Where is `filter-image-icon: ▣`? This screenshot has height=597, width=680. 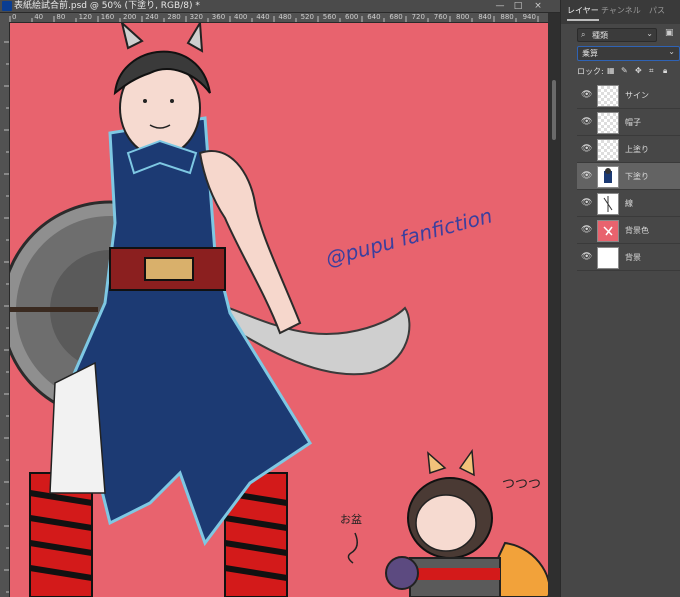 filter-image-icon: ▣ is located at coordinates (669, 33).